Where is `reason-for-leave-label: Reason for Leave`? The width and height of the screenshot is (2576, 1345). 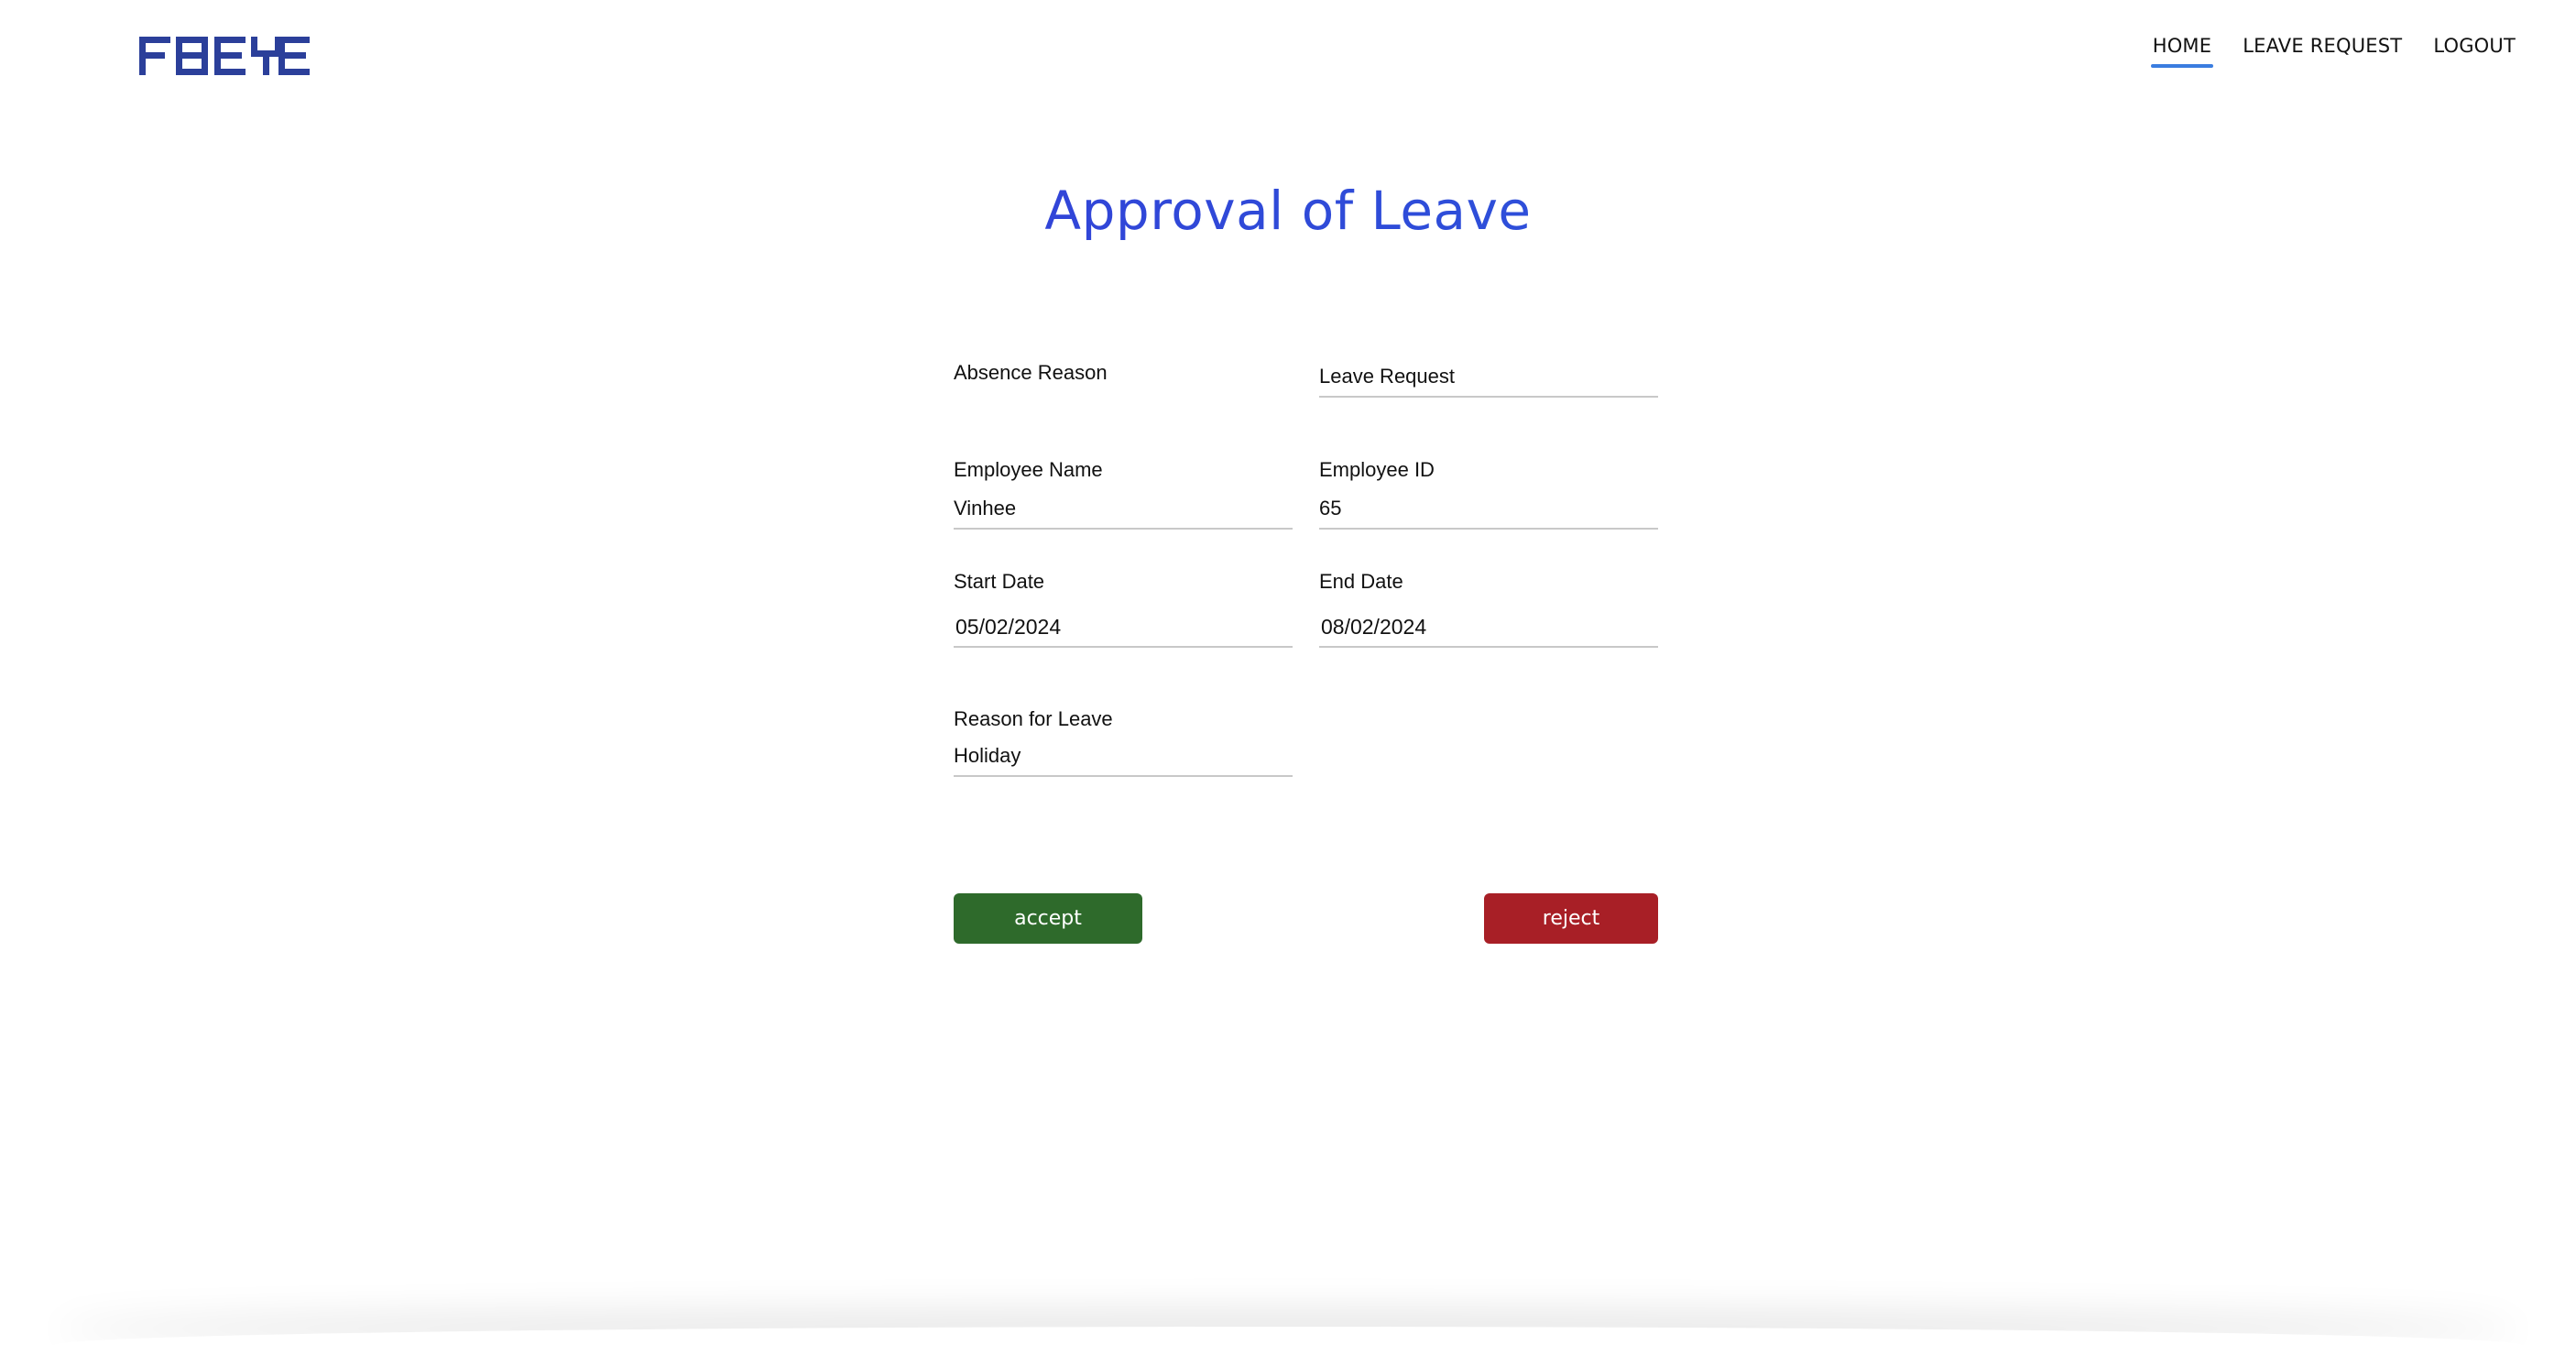 reason-for-leave-label: Reason for Leave is located at coordinates (1034, 718).